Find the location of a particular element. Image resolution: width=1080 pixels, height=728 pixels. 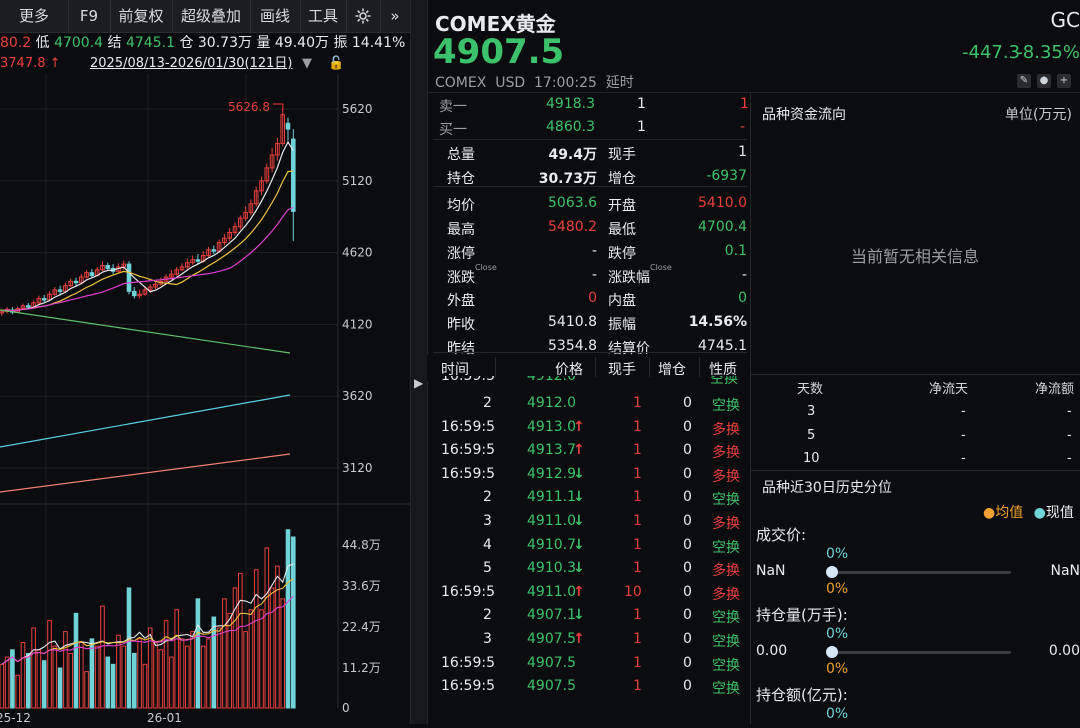

fund-flow-title: 品种资金流向 is located at coordinates (804, 115).